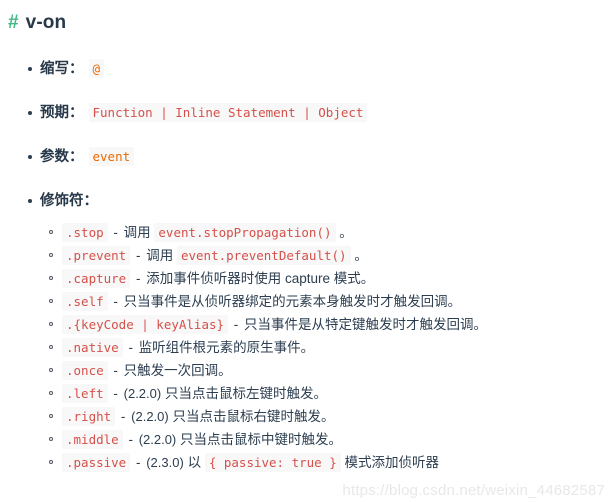 The height and width of the screenshot is (502, 609). Describe the element at coordinates (366, 324) in the screenshot. I see `modifier-description: 只当事件是从特定键触发时才触发回调。` at that location.